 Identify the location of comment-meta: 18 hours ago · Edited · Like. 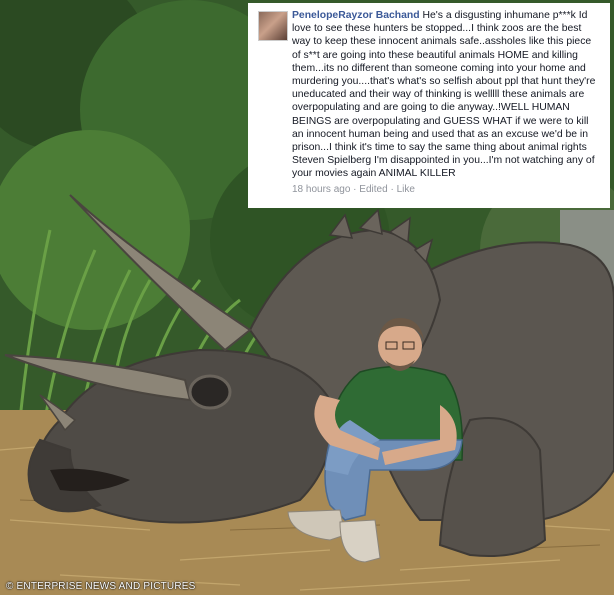
(447, 189).